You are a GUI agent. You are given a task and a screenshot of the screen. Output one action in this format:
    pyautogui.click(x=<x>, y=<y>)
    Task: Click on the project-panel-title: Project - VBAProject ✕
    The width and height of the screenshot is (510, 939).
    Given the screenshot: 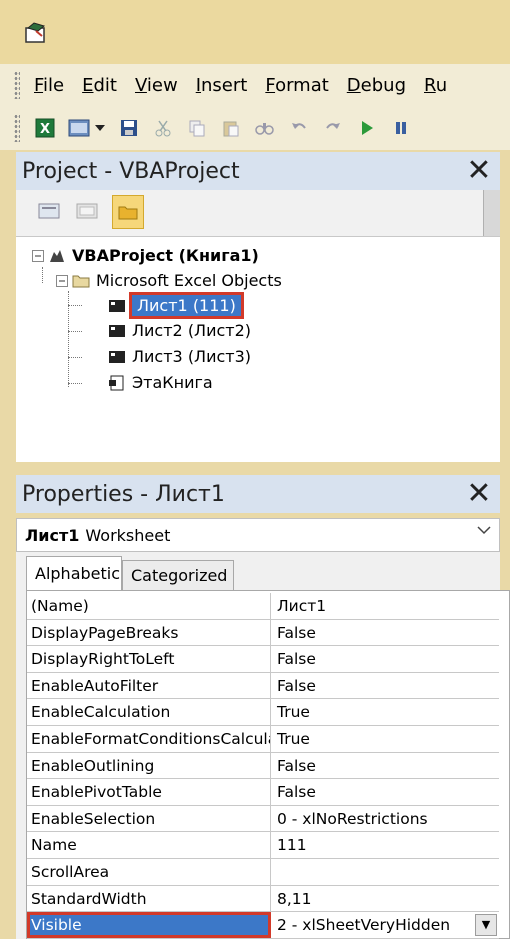 What is the action you would take?
    pyautogui.click(x=258, y=171)
    